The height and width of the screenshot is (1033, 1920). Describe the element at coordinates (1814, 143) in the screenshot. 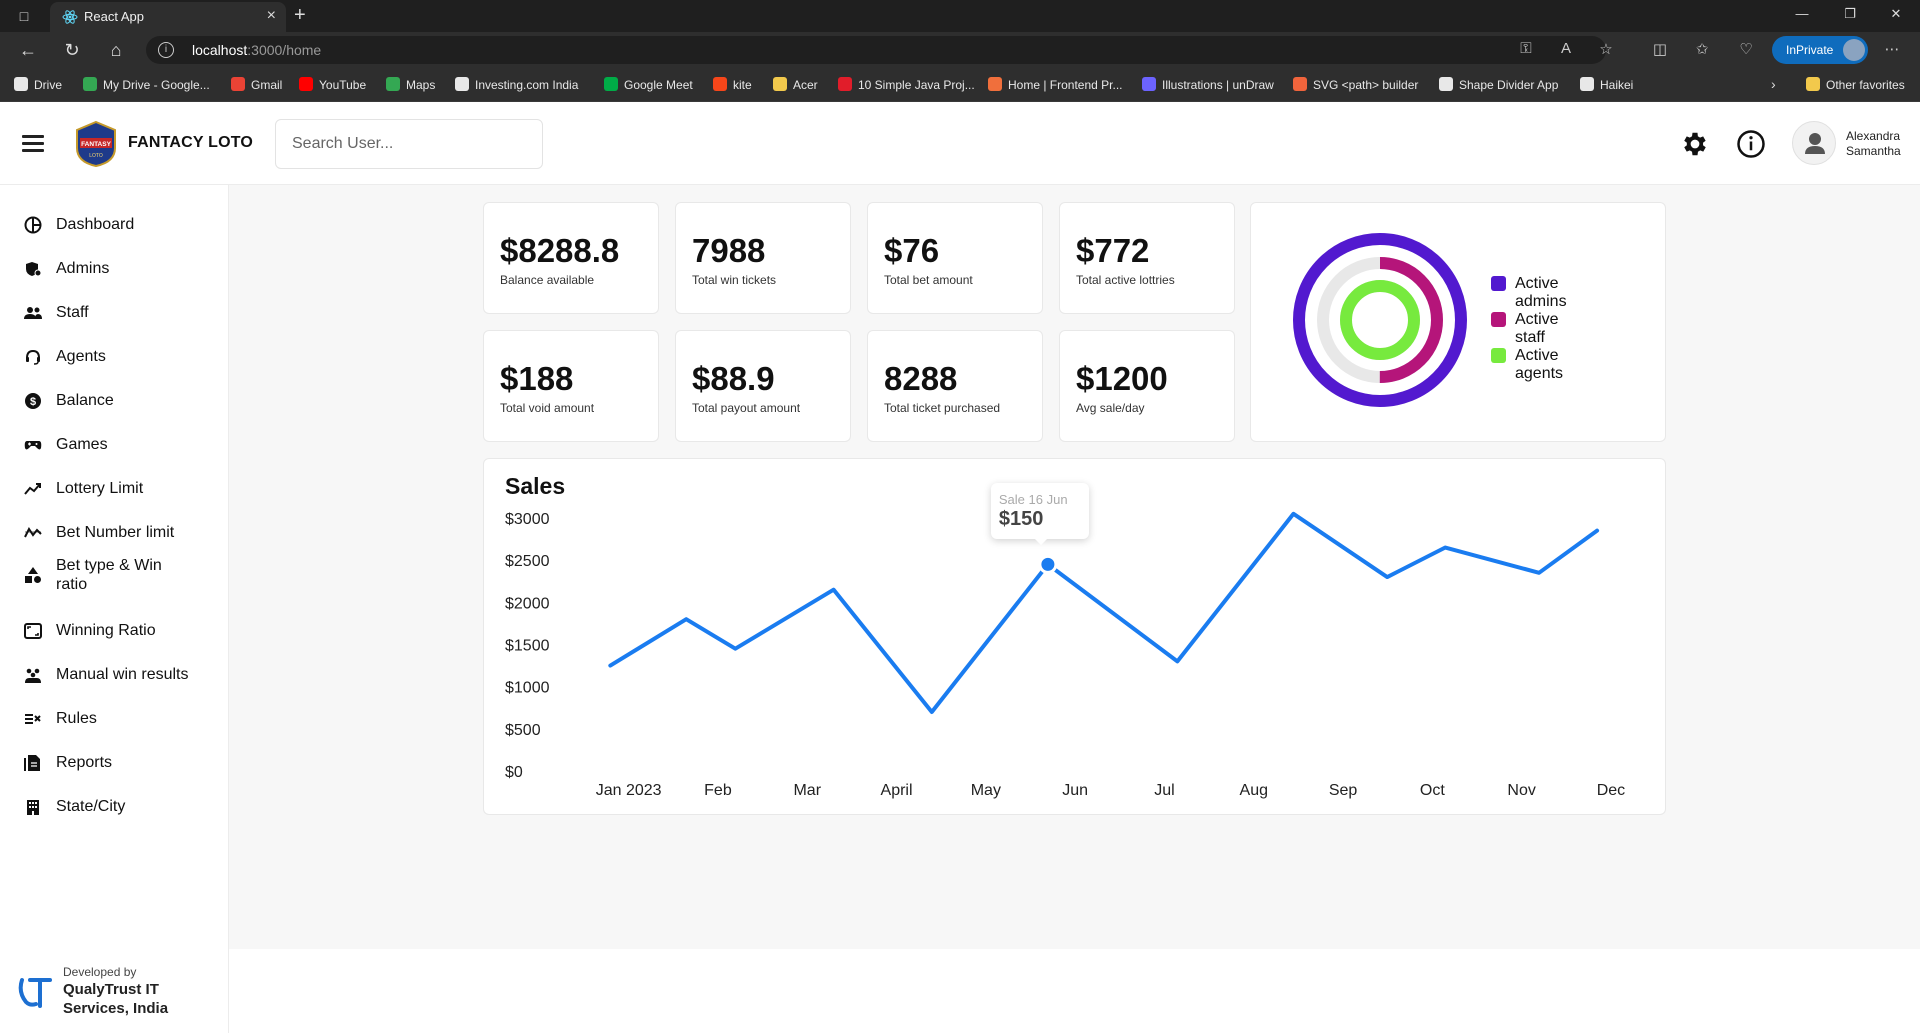

I see `user-avatar` at that location.